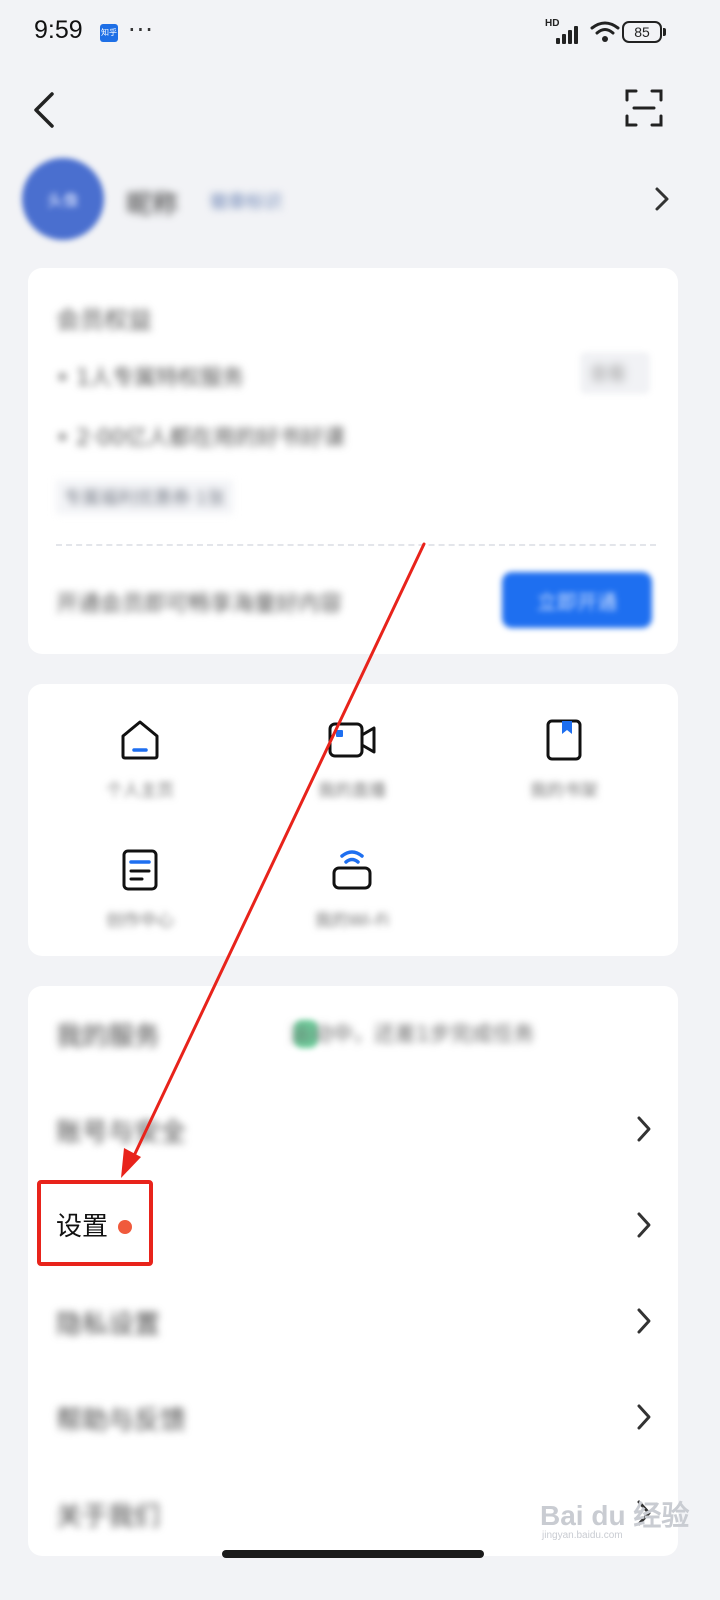  I want to click on profile-badge: 徽章标识, so click(246, 202).